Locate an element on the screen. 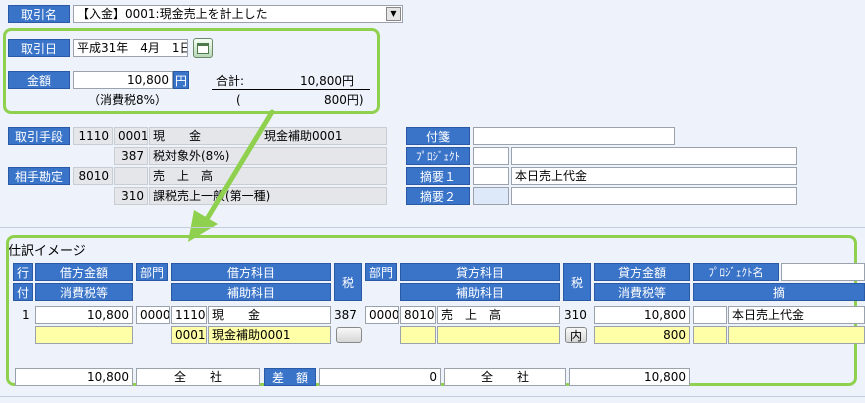 The image size is (865, 403). date-label: 取引日 is located at coordinates (39, 48).